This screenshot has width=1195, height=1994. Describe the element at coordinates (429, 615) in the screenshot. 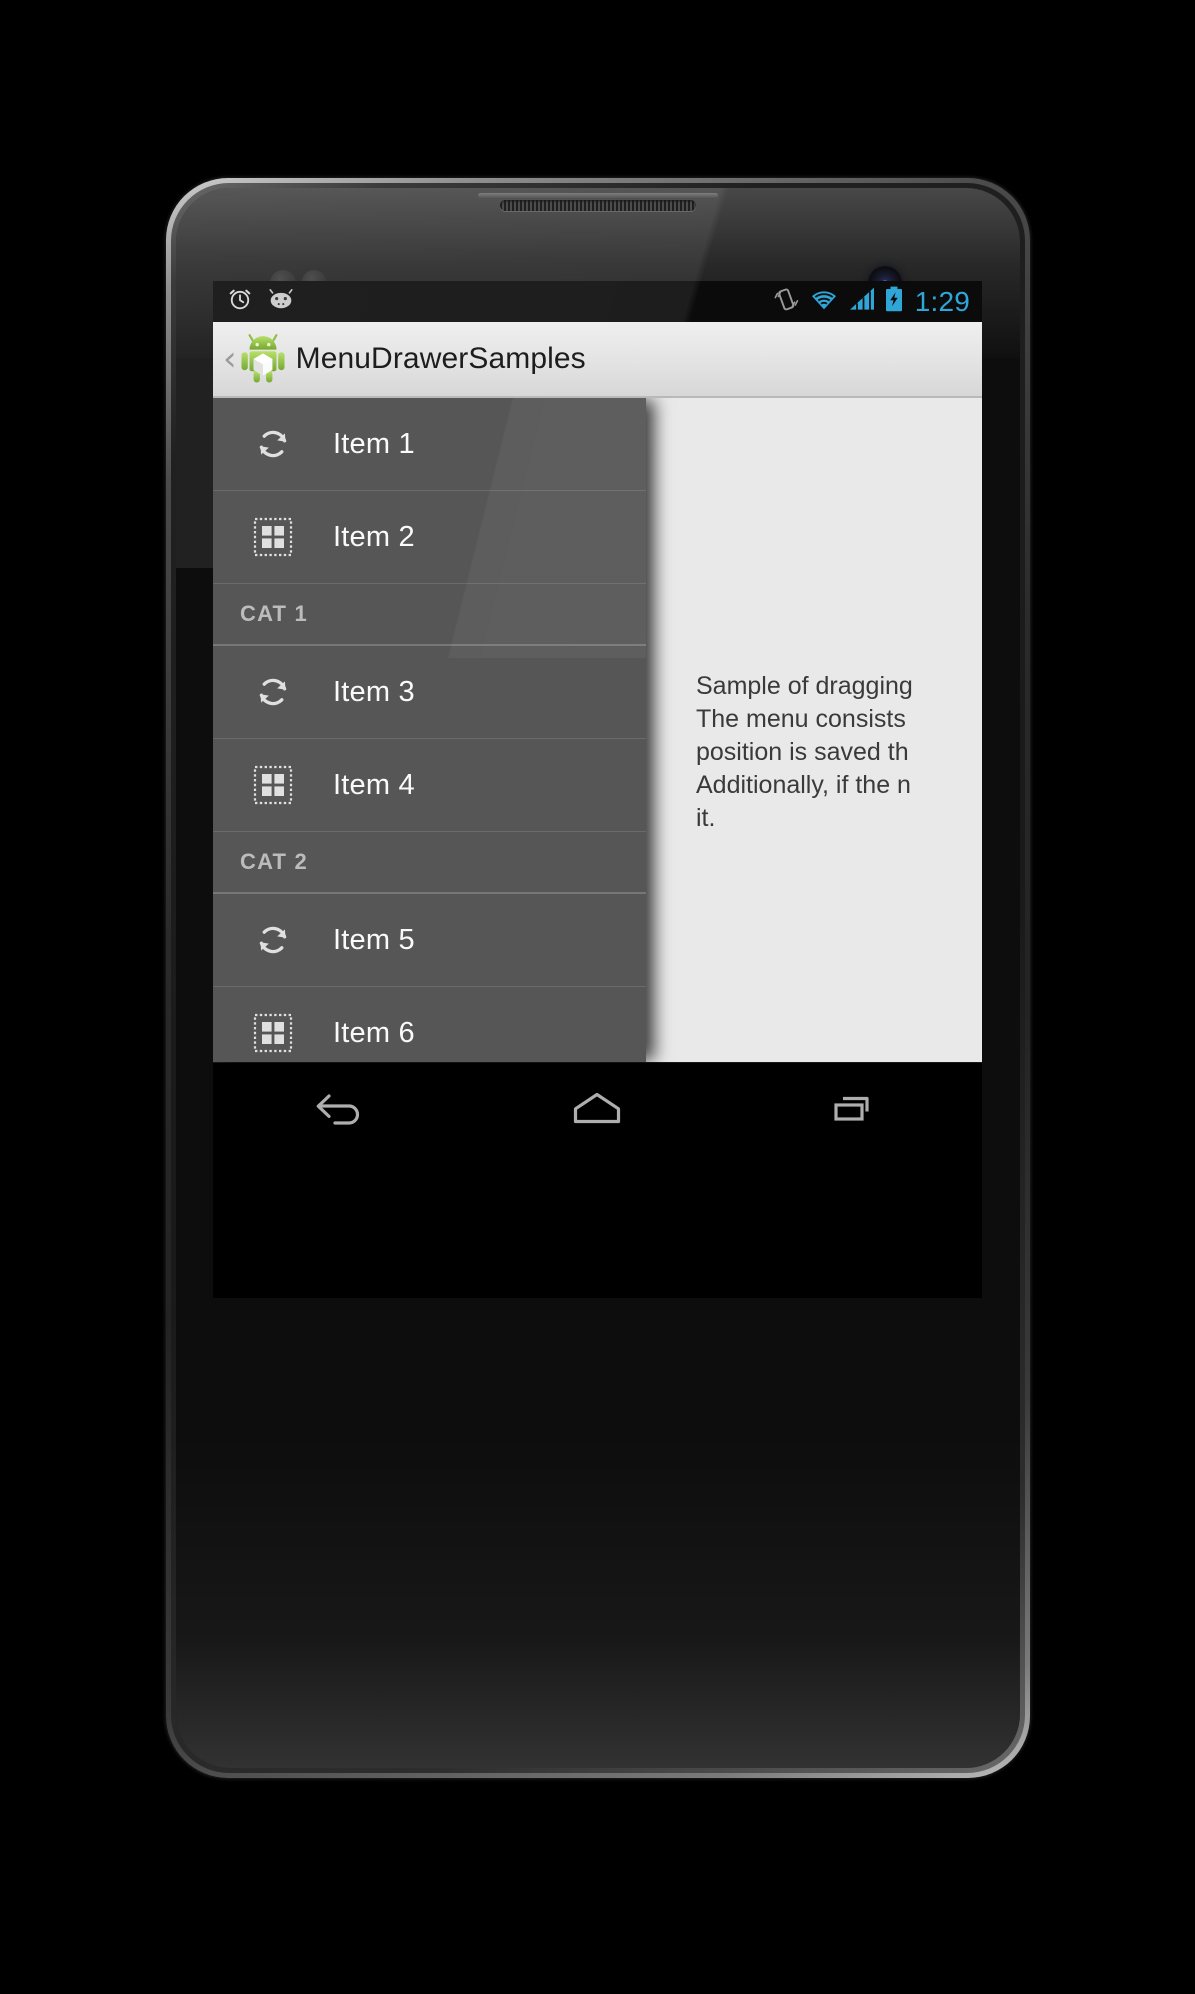

I see `drawer-category-1: CAT 1` at that location.